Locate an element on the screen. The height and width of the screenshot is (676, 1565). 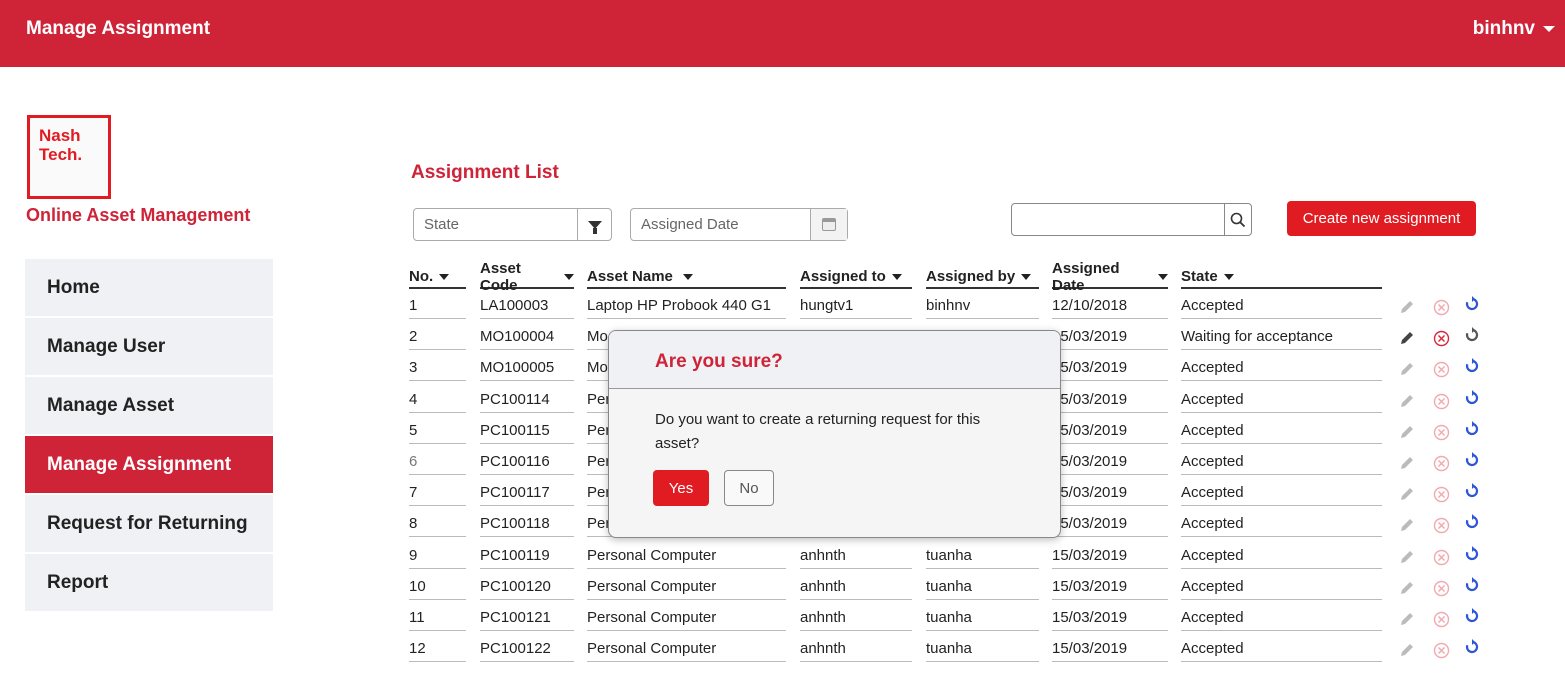
sidebar-item-manage-assignment: Manage Assignment is located at coordinates (149, 464).